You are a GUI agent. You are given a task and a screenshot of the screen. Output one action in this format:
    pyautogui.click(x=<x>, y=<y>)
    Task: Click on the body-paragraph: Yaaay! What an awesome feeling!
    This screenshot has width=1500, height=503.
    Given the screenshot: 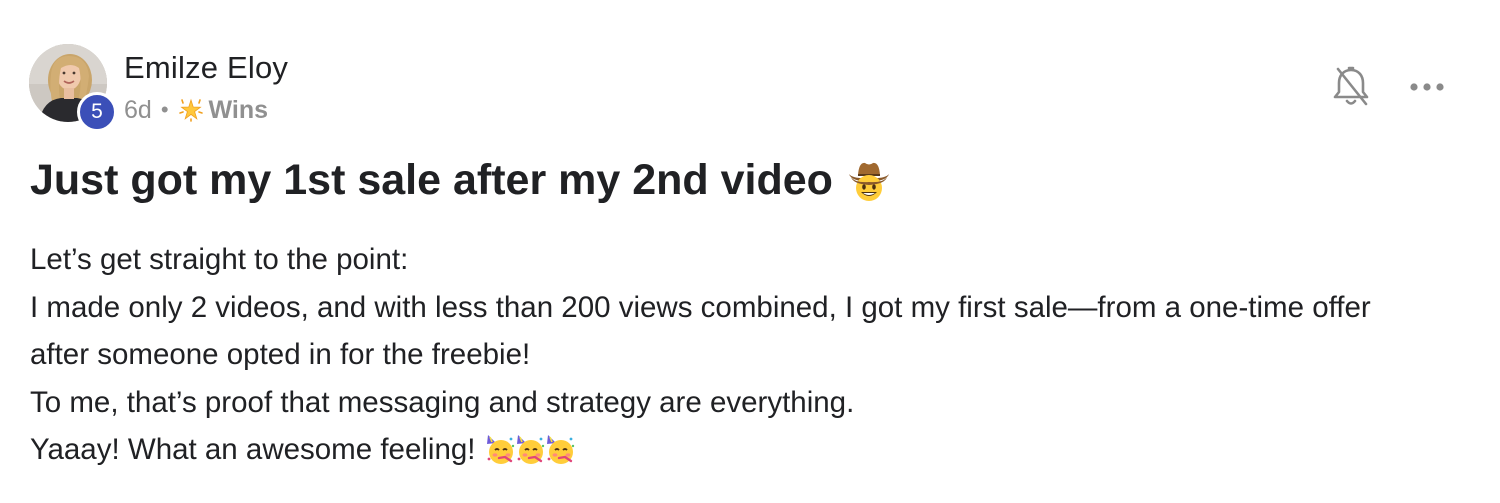 What is the action you would take?
    pyautogui.click(x=253, y=449)
    